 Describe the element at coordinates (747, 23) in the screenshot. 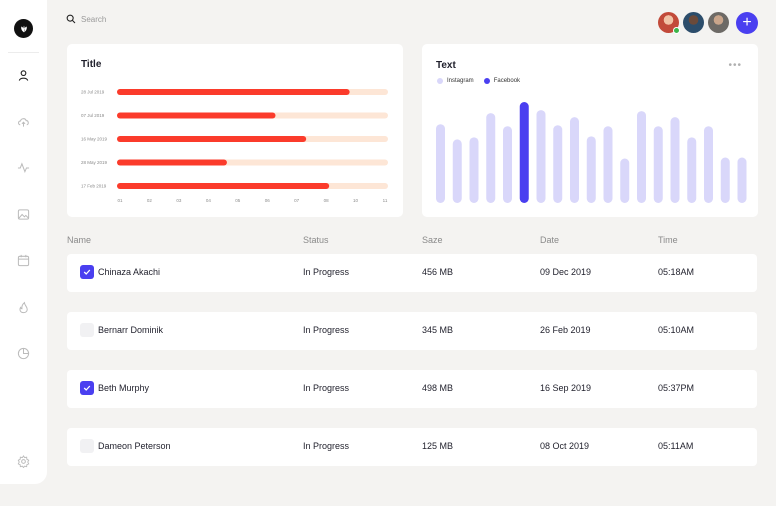

I see `add-button: +` at that location.